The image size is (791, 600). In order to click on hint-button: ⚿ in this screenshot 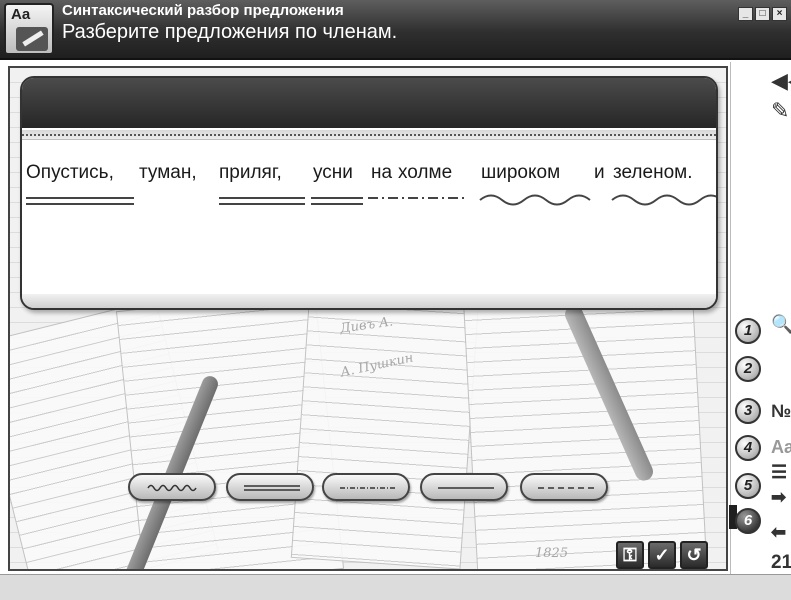, I will do `click(630, 555)`.